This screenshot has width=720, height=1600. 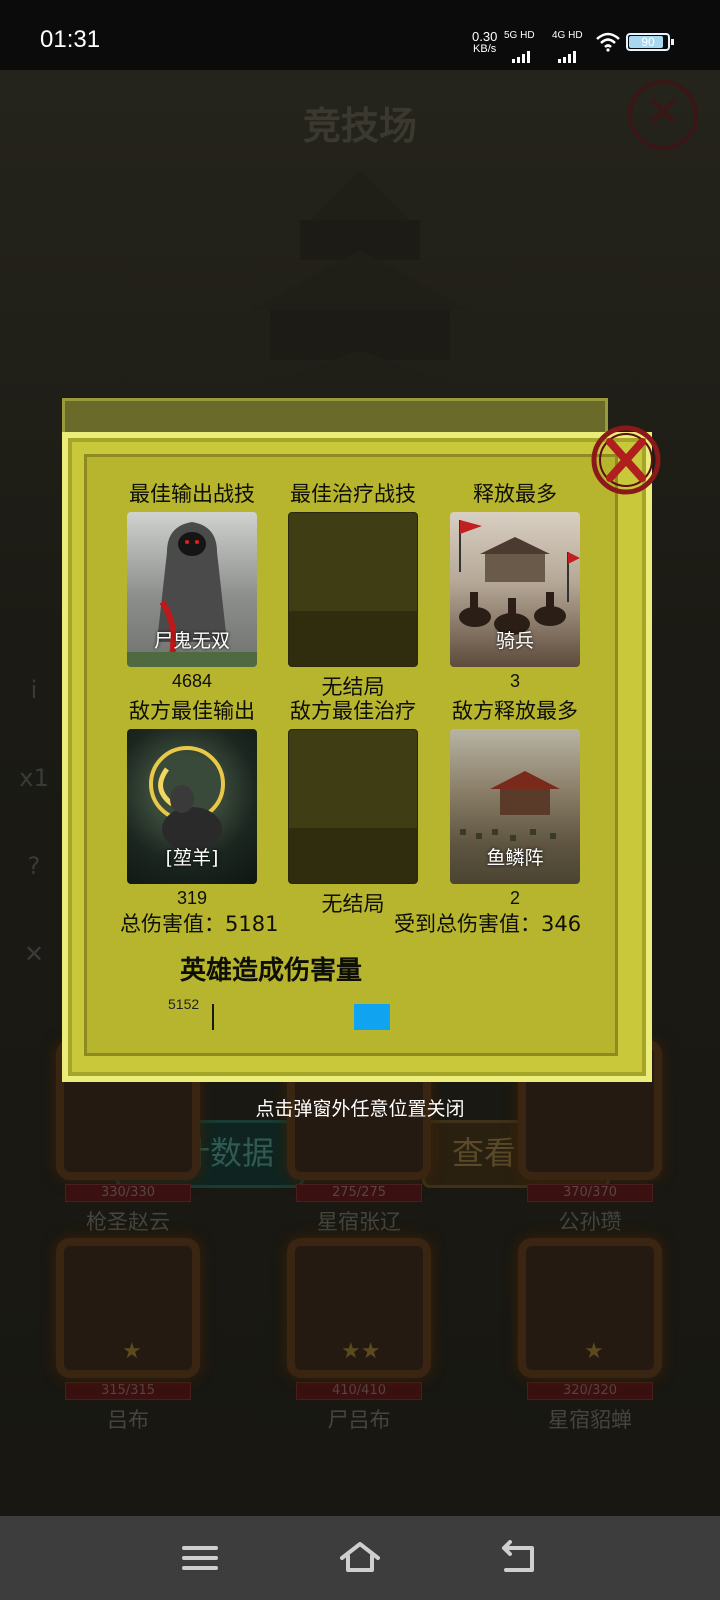 I want to click on hero-hp: 370/370, so click(x=590, y=1193).